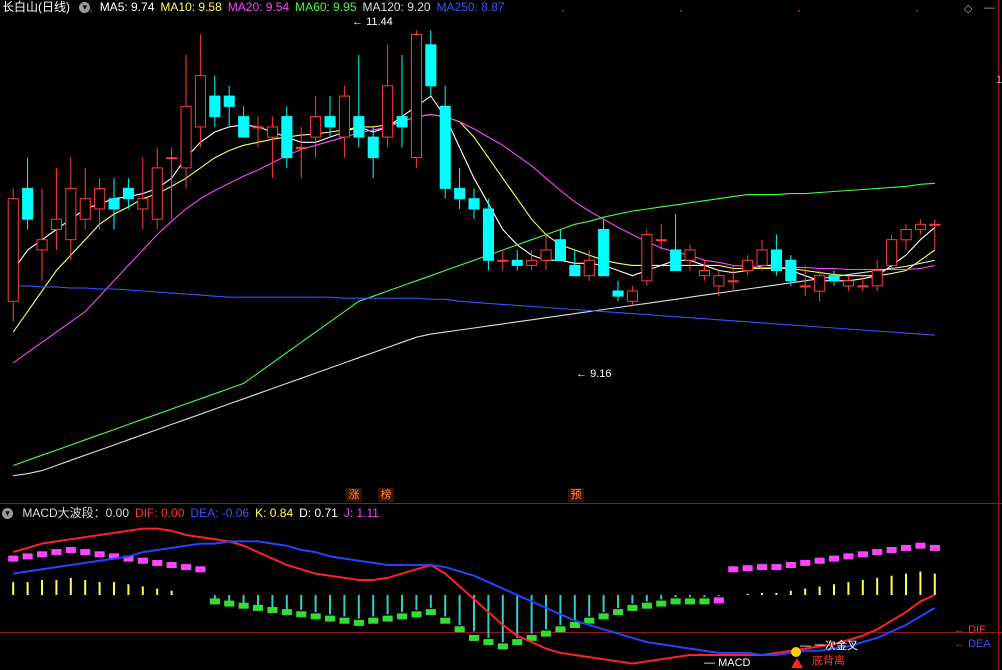 This screenshot has width=1002, height=670. I want to click on tag-zhang: 涨, so click(354, 495).